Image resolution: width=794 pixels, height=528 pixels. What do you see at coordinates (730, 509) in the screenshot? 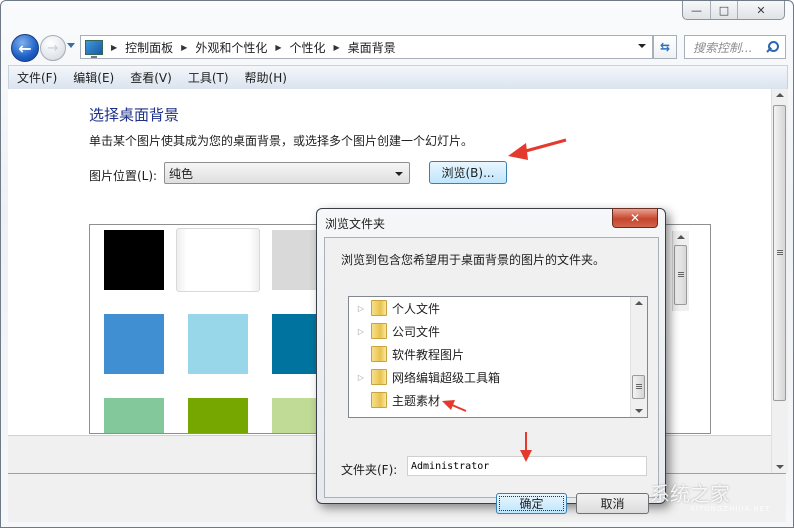
I see `watermark-url: XITONGZHIJIA.NET` at bounding box center [730, 509].